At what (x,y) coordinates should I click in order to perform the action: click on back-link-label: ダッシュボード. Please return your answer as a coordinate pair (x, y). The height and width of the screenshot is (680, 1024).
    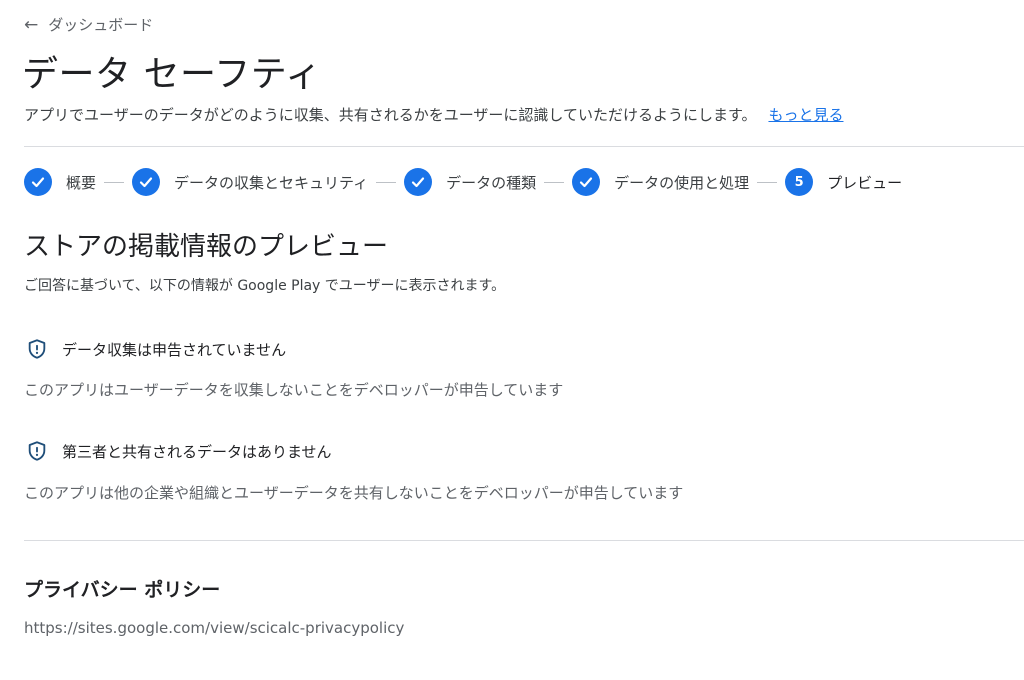
    Looking at the image, I should click on (101, 25).